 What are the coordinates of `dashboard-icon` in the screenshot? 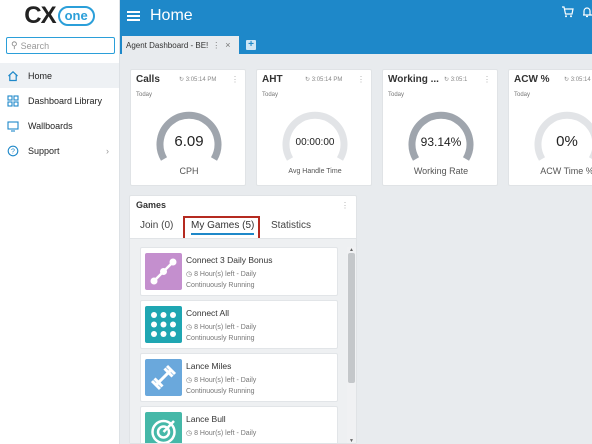 It's located at (13, 100).